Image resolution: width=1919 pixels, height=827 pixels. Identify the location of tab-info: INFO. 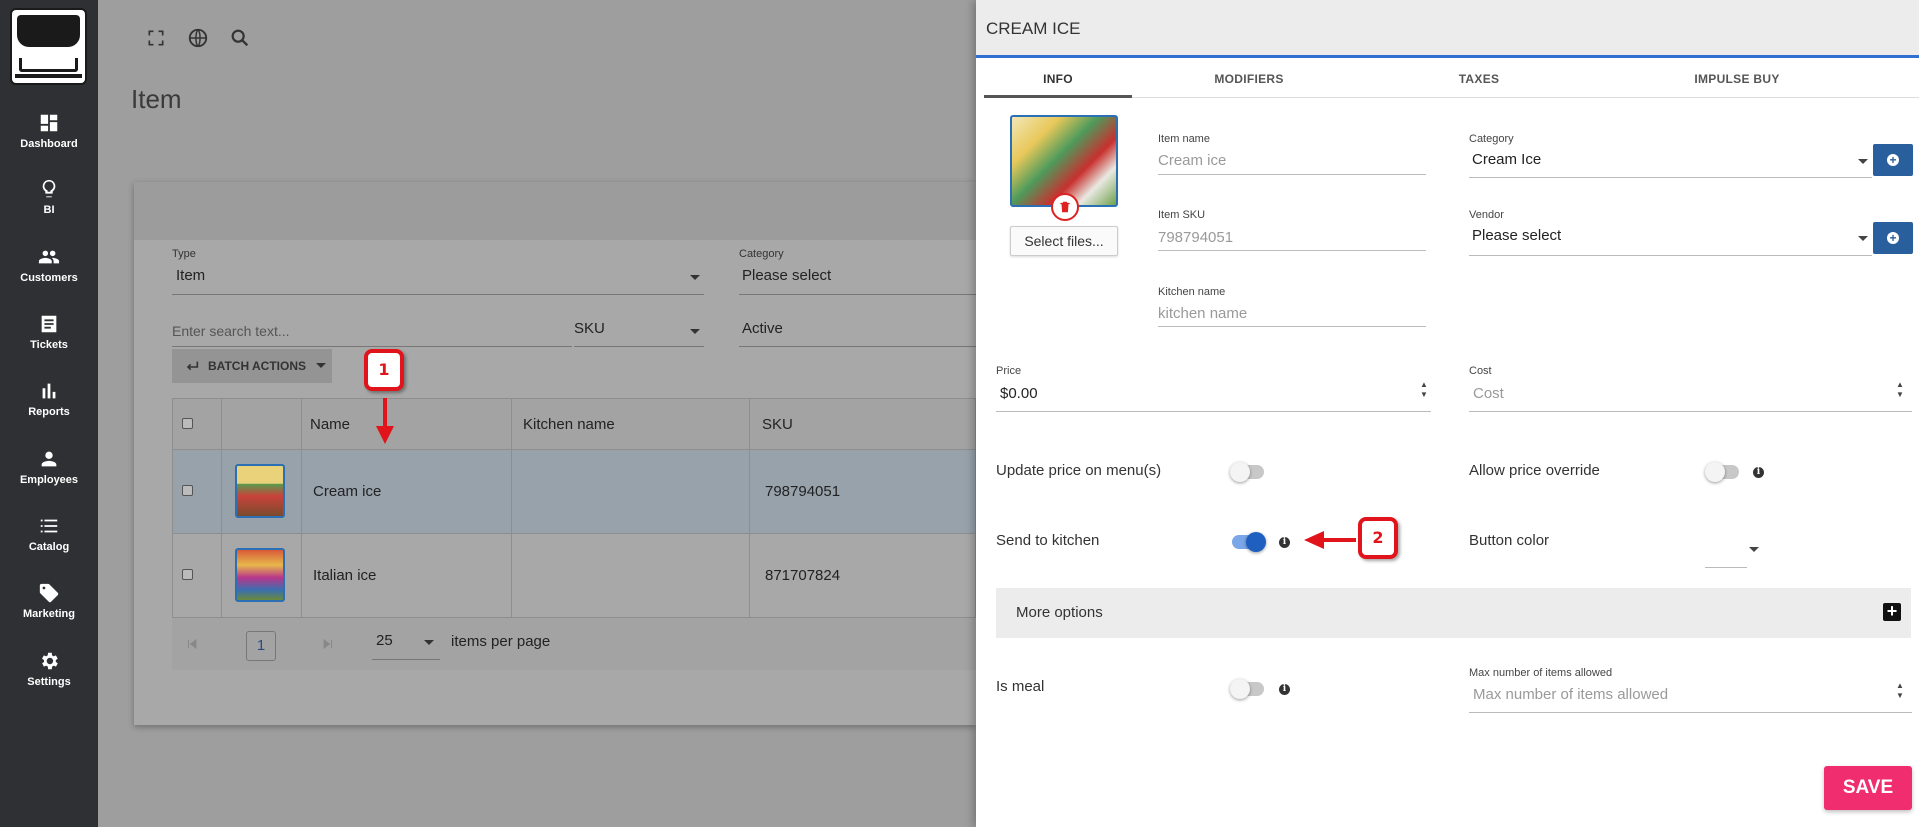
(1058, 83).